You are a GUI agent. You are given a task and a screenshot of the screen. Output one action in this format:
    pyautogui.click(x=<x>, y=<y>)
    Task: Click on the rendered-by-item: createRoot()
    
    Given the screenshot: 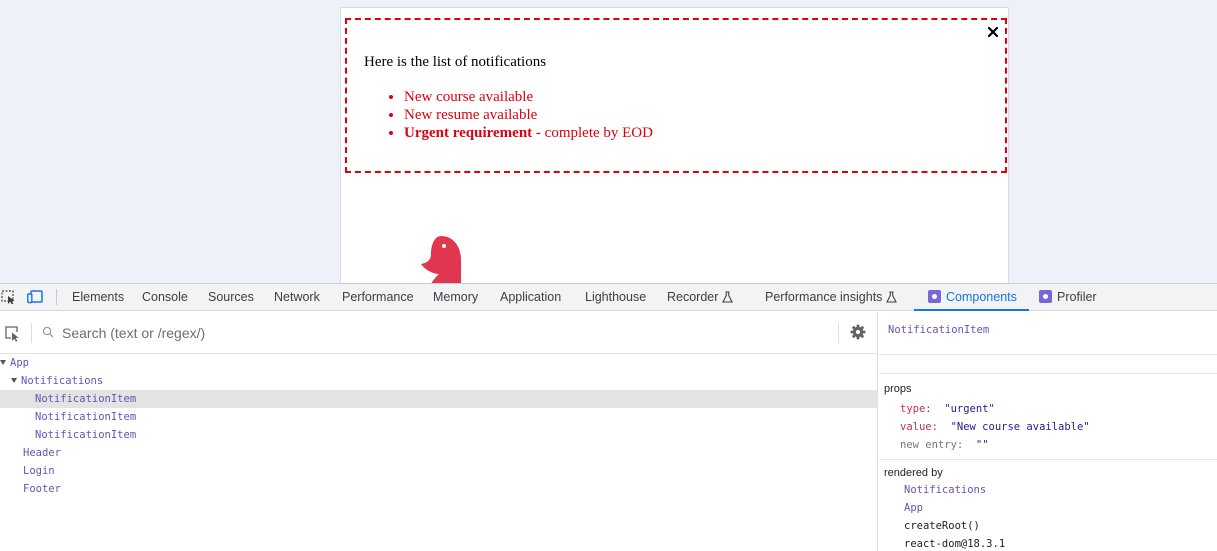 What is the action you would take?
    pyautogui.click(x=942, y=526)
    